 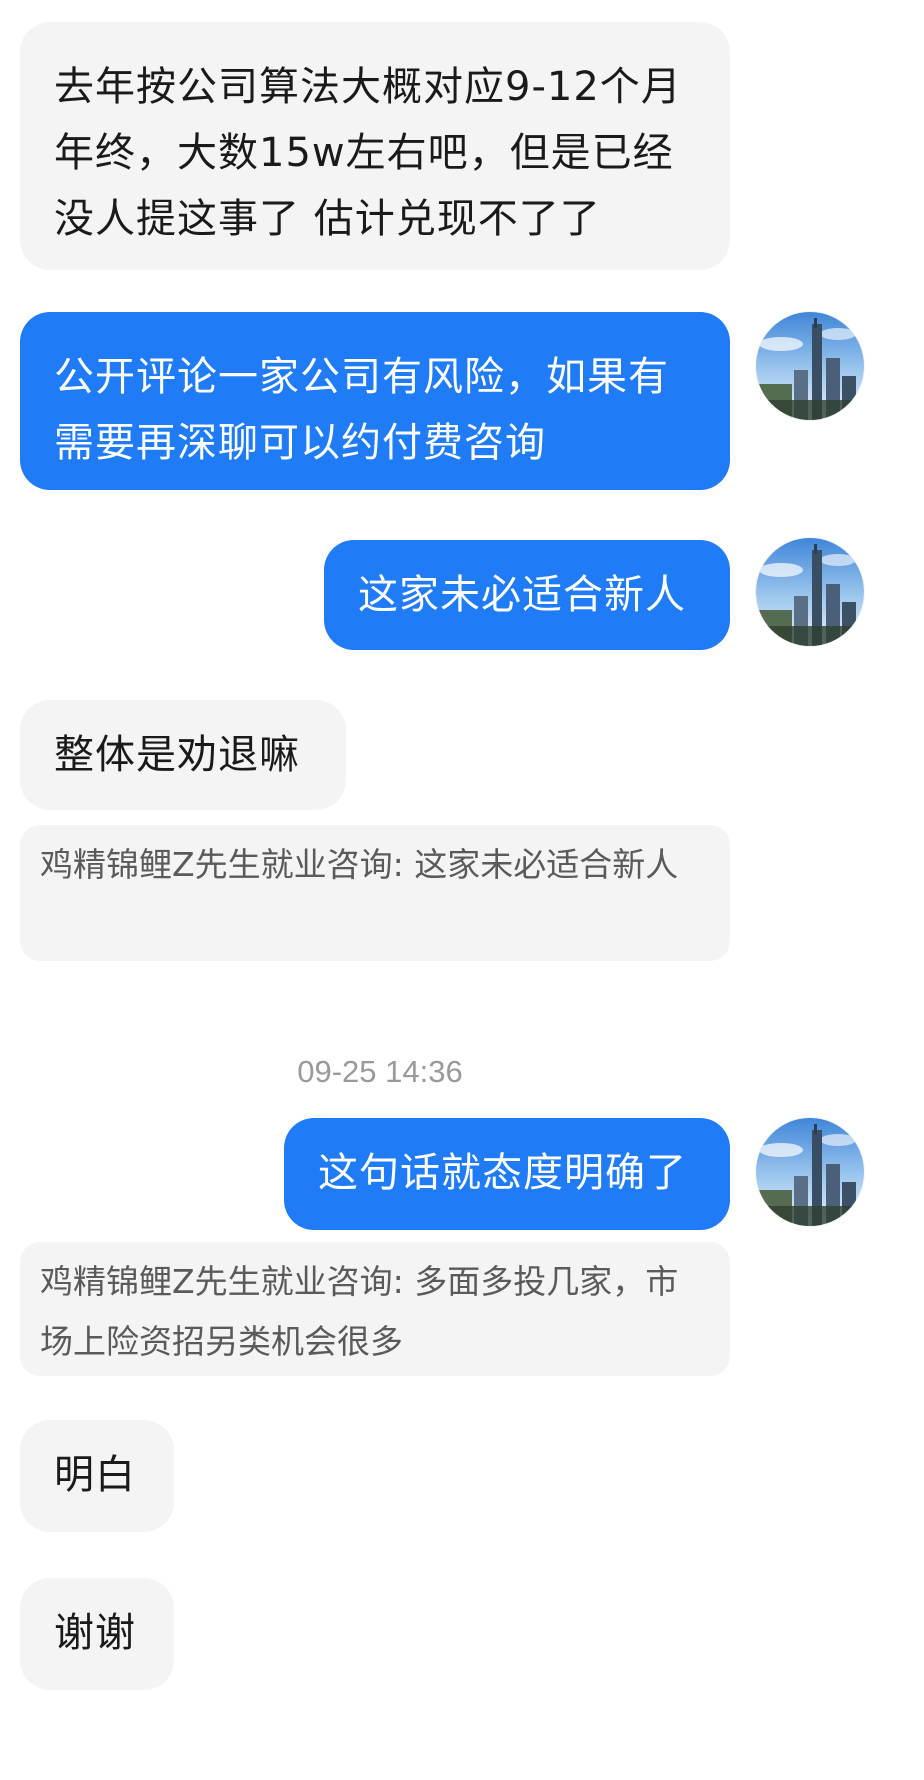 What do you see at coordinates (97, 1476) in the screenshot?
I see `message-bubble-incoming: 明白` at bounding box center [97, 1476].